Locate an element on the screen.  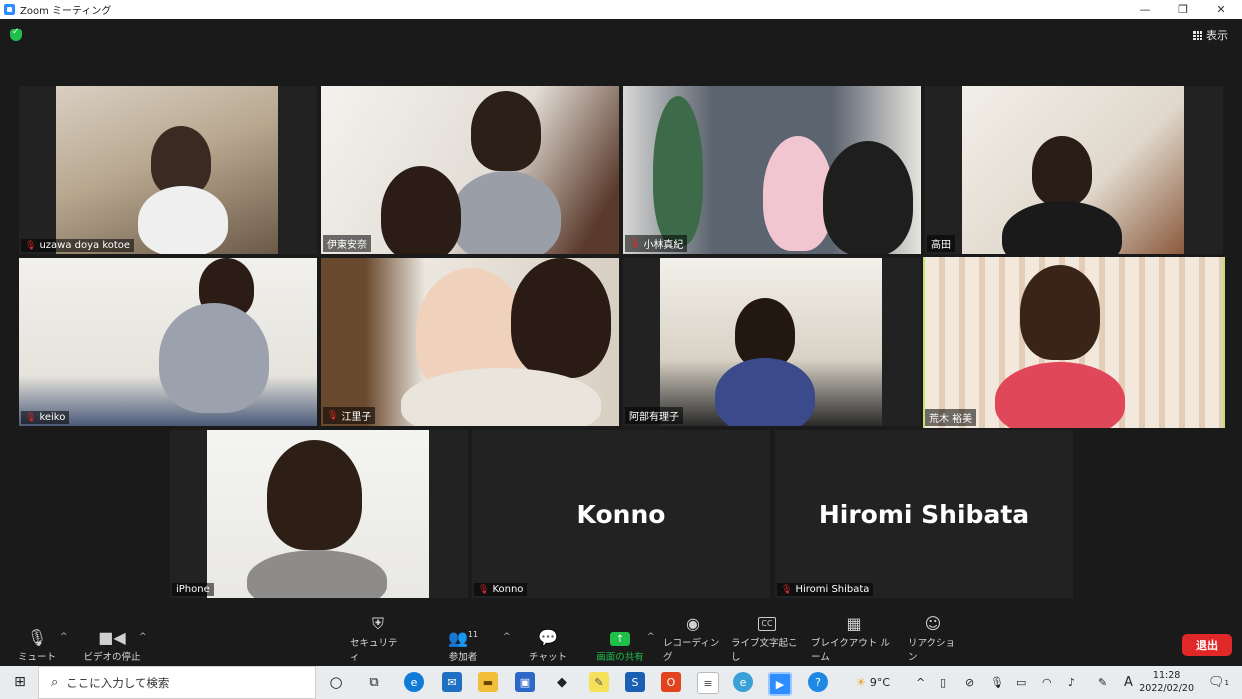
video-tile-kobayashi: 🎙 小林真紀 is located at coordinates (772, 170).